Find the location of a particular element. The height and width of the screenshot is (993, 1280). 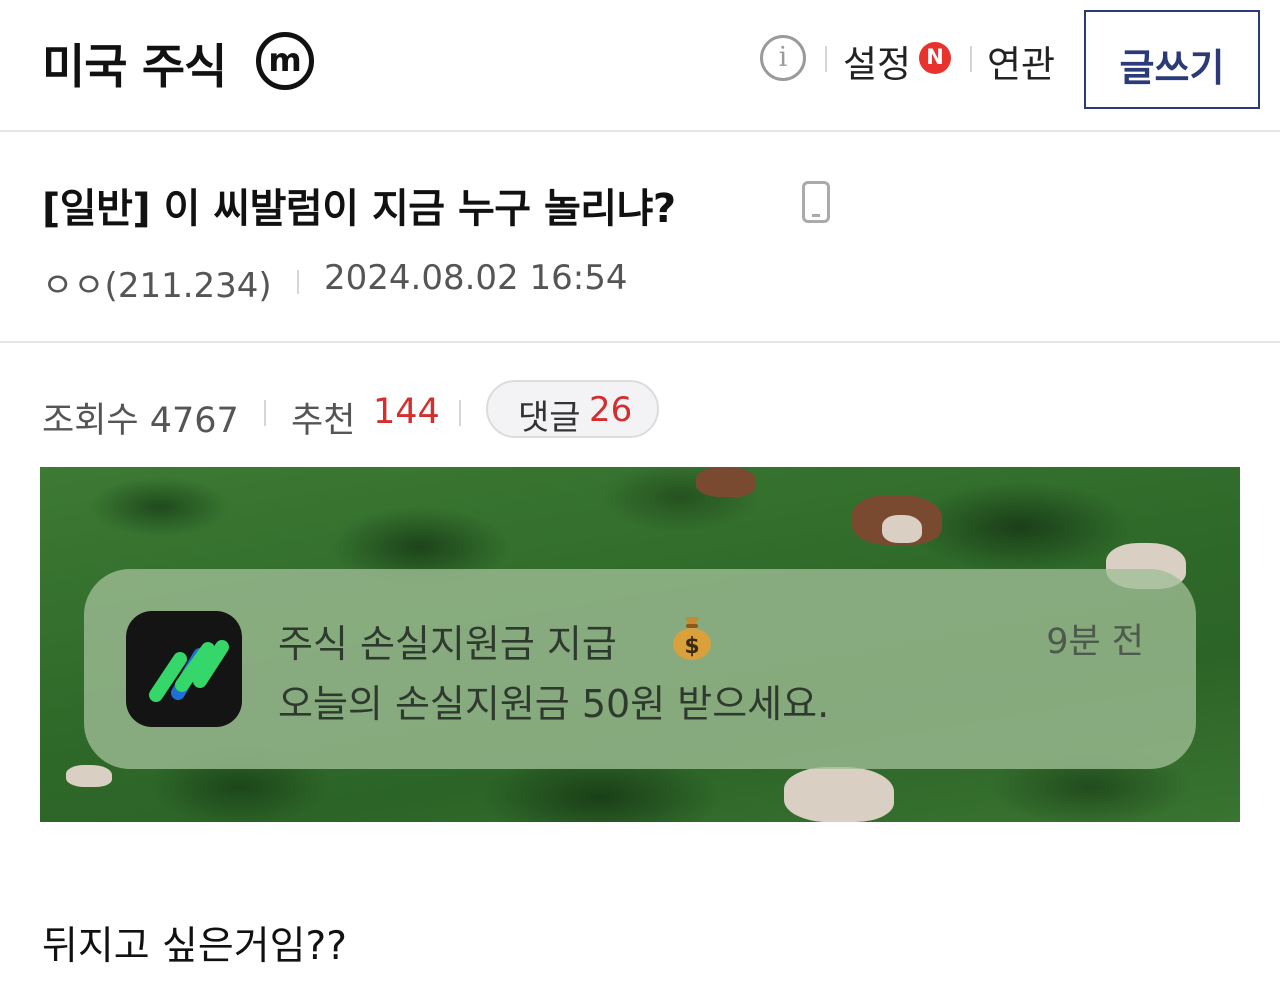

gallery-title: 미국 주식 is located at coordinates (134, 62).